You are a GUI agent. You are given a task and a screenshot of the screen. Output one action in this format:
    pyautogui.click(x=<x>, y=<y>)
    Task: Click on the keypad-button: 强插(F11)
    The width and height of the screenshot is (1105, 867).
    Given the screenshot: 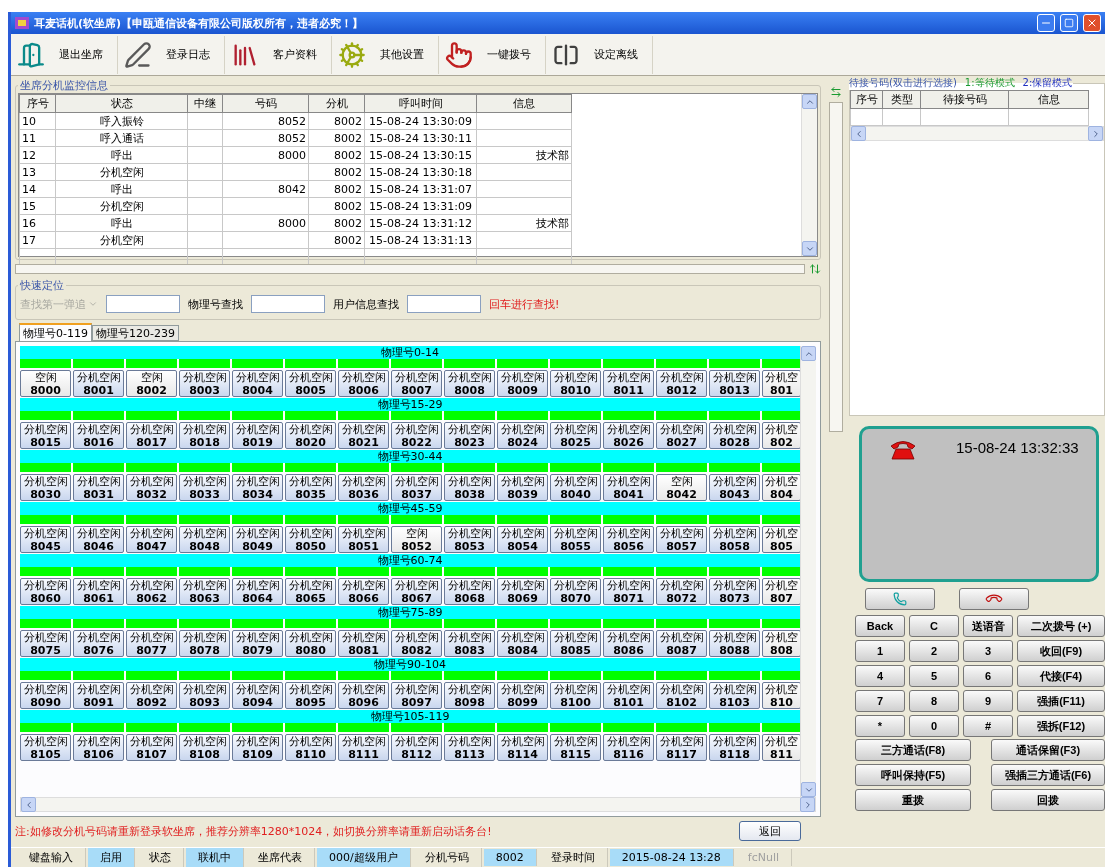 What is the action you would take?
    pyautogui.click(x=1061, y=701)
    